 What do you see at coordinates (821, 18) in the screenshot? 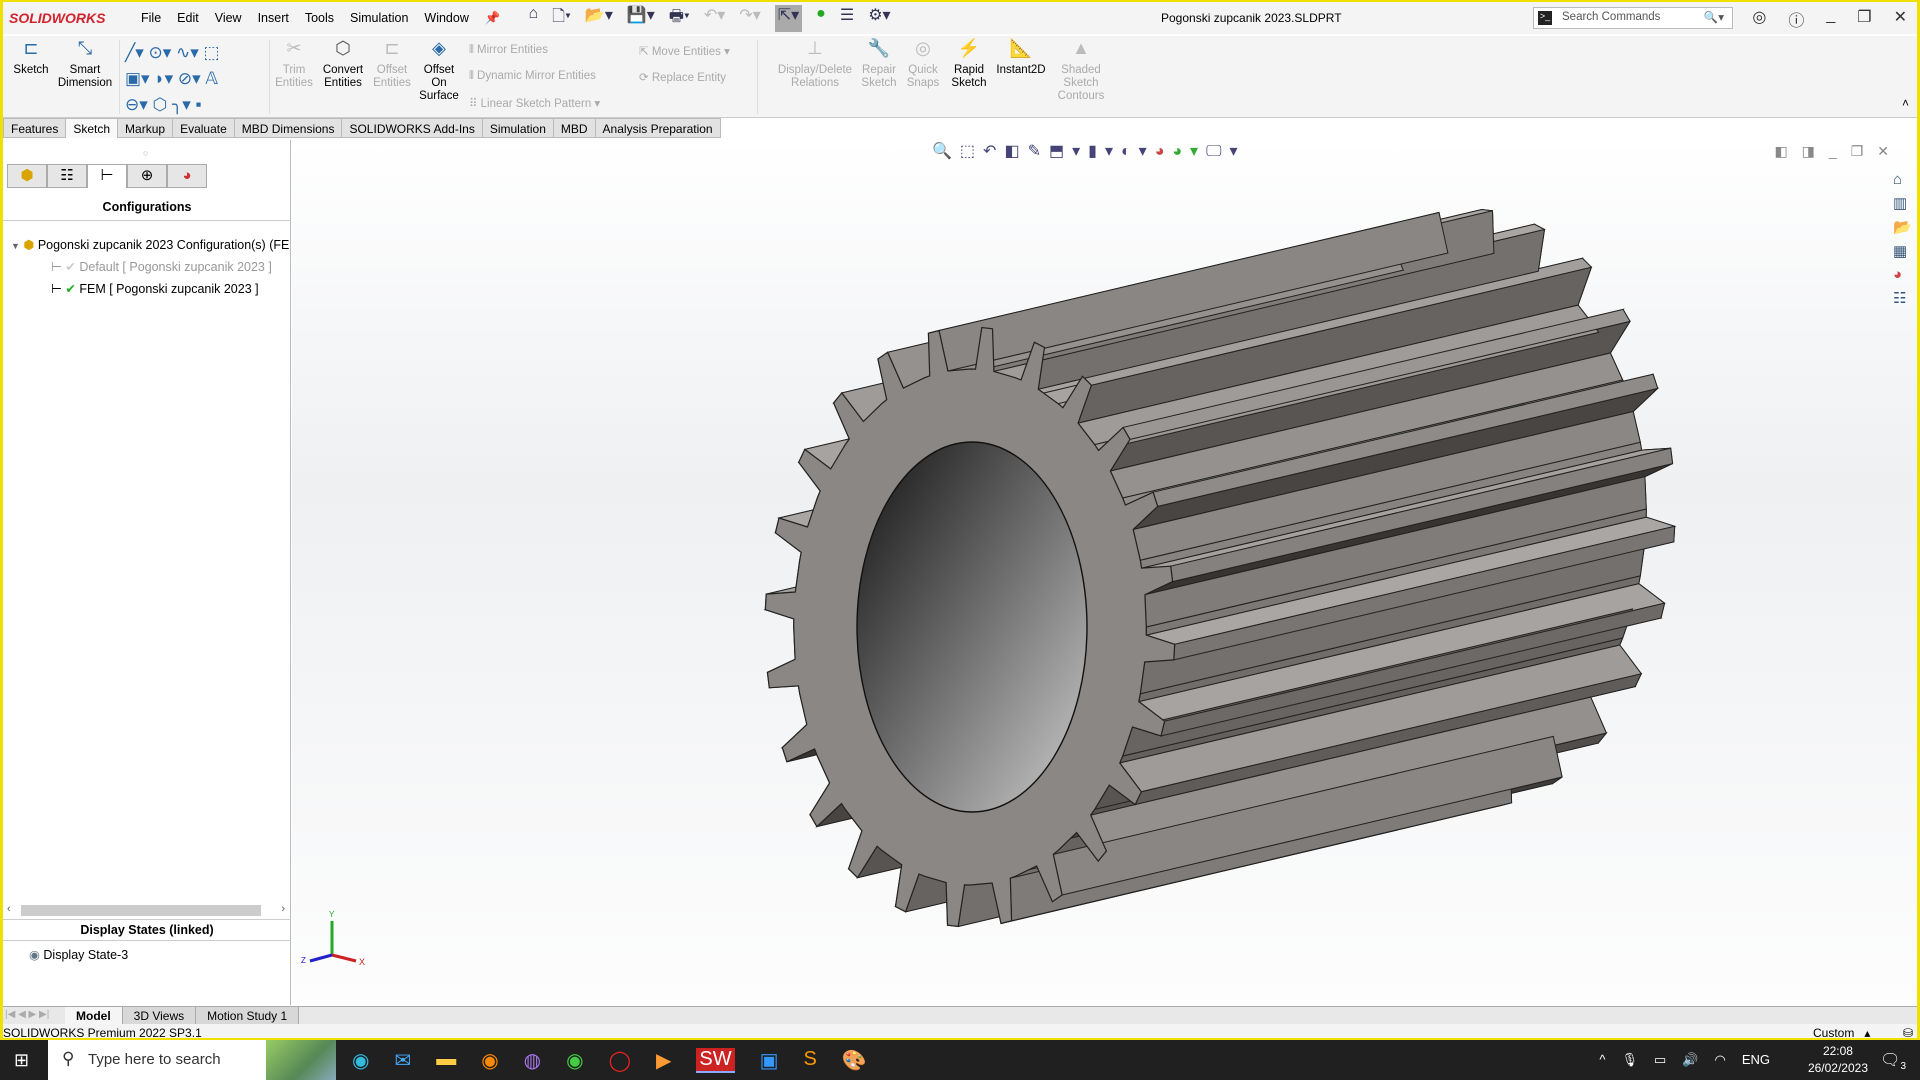
I see `rebuild-icon: ●` at bounding box center [821, 18].